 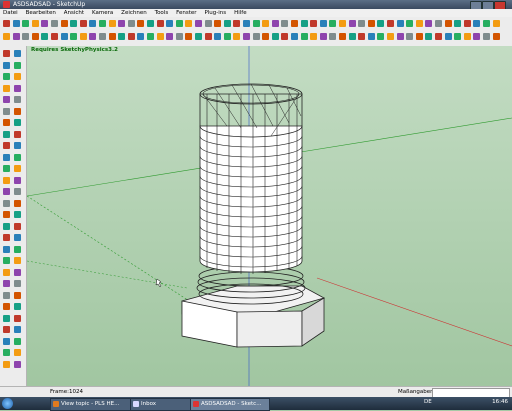 I want to click on language-indicator: DE, so click(x=428, y=402).